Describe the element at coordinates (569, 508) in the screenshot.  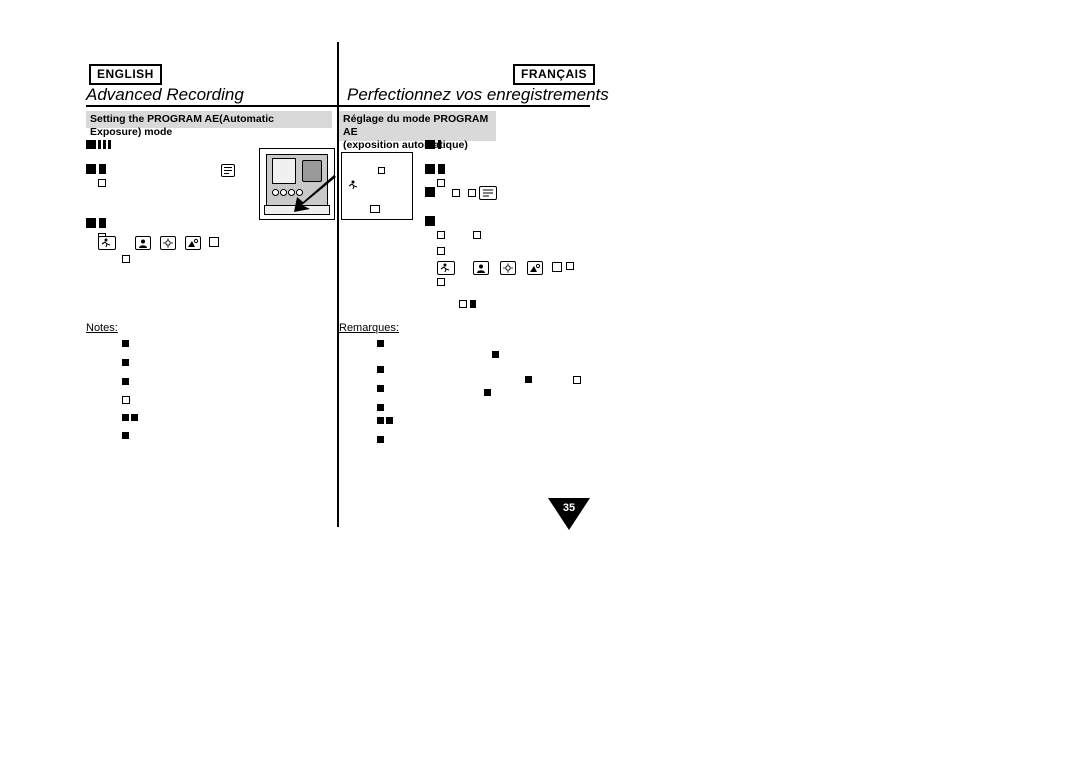
I see `page-number: 35` at that location.